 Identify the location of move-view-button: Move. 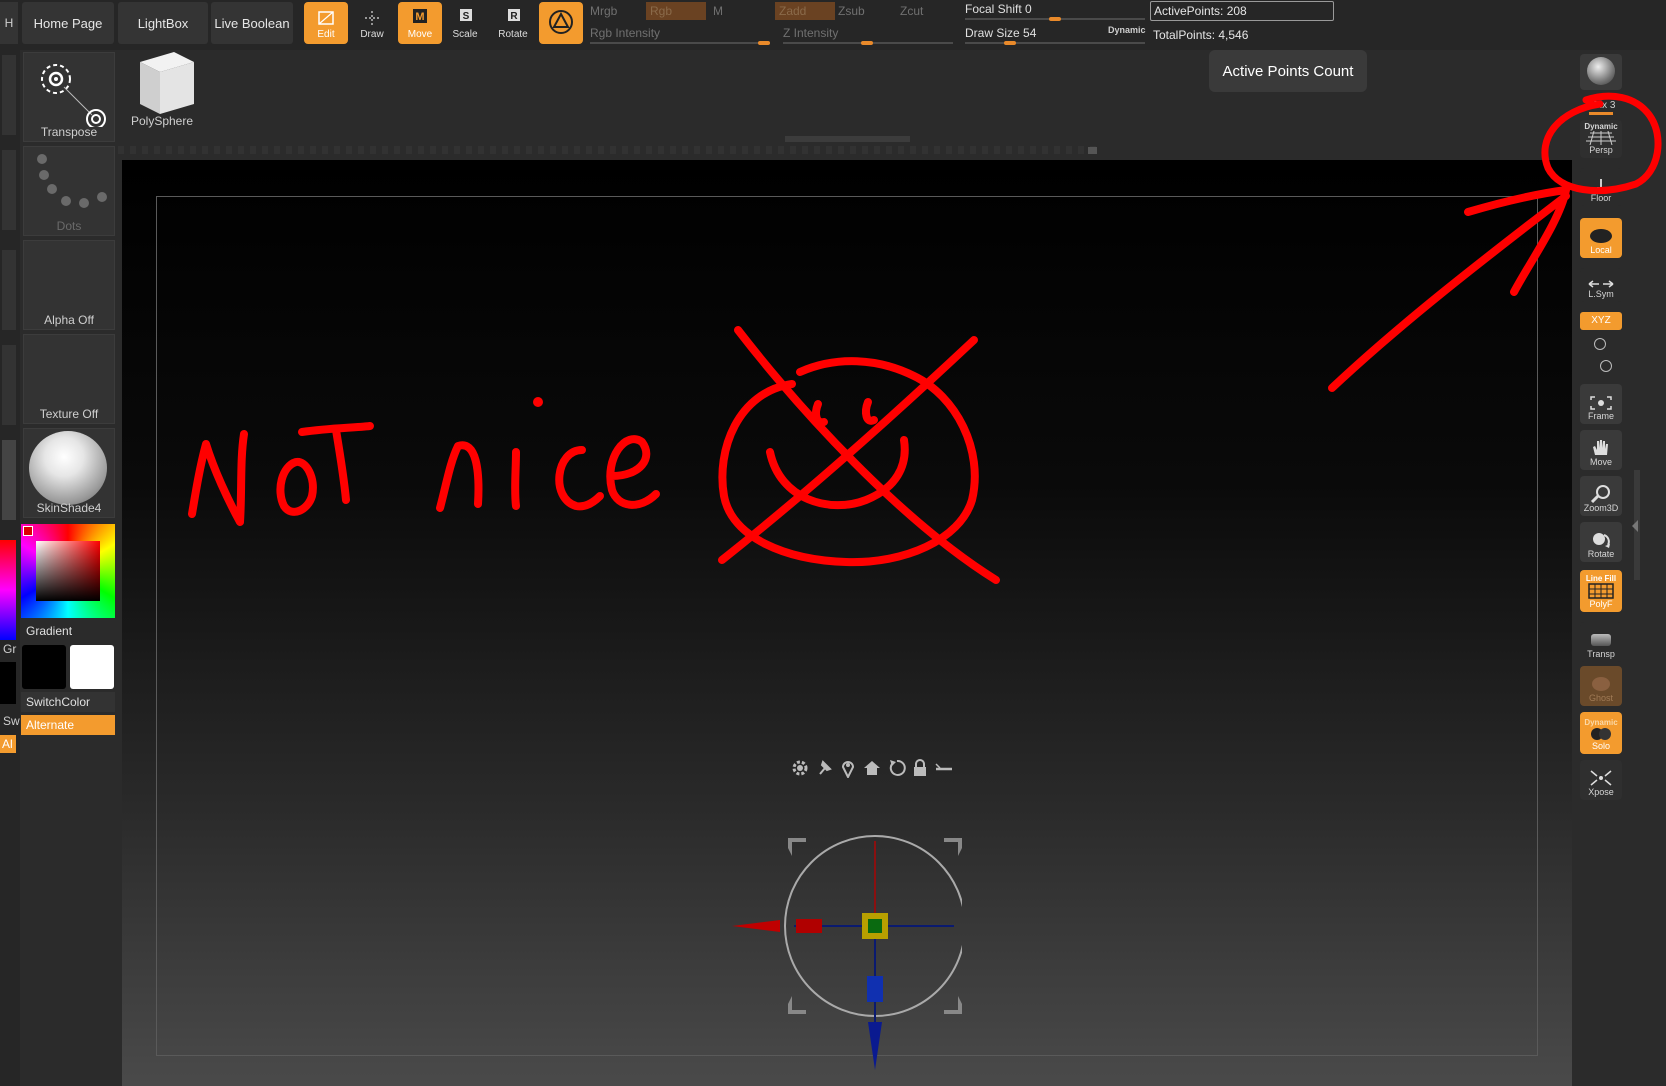
(1601, 450).